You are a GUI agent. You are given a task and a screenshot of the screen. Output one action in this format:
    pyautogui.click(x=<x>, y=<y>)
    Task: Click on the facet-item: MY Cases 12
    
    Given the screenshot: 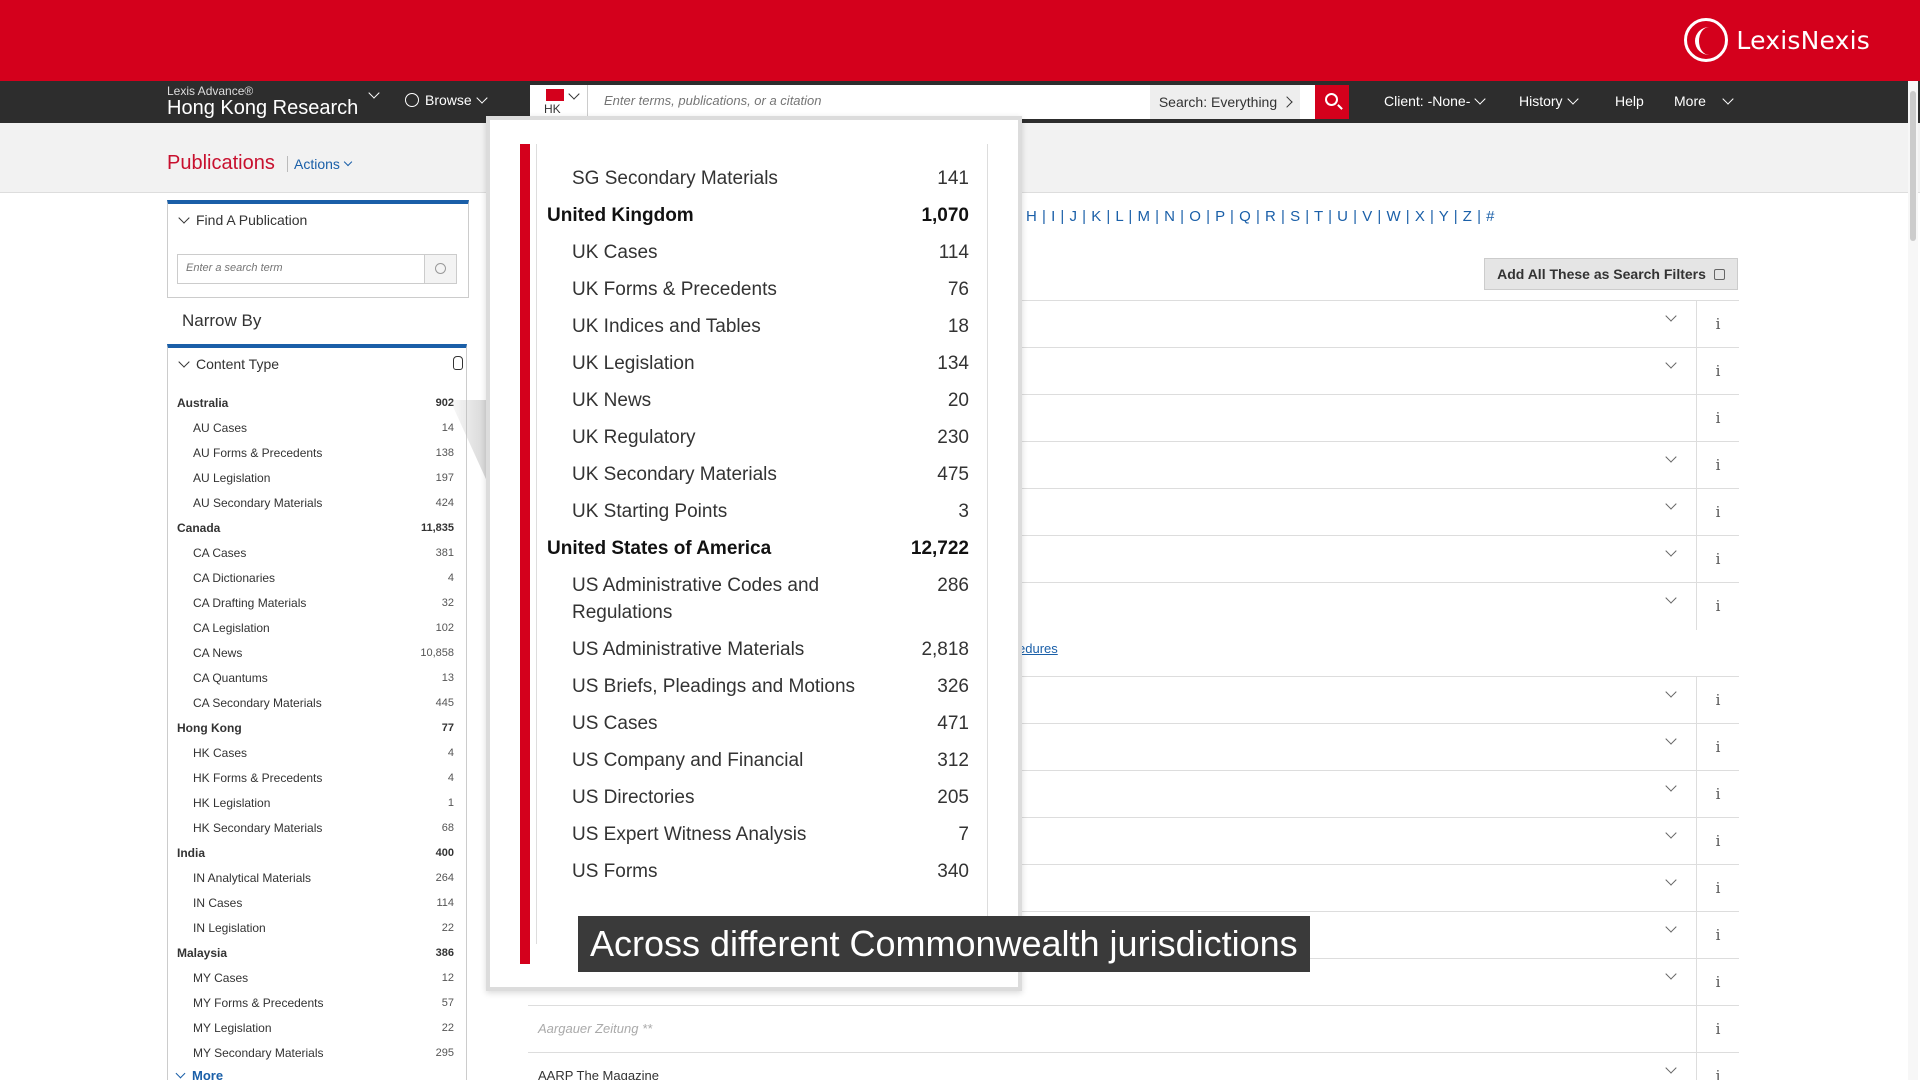 What is the action you would take?
    pyautogui.click(x=317, y=977)
    